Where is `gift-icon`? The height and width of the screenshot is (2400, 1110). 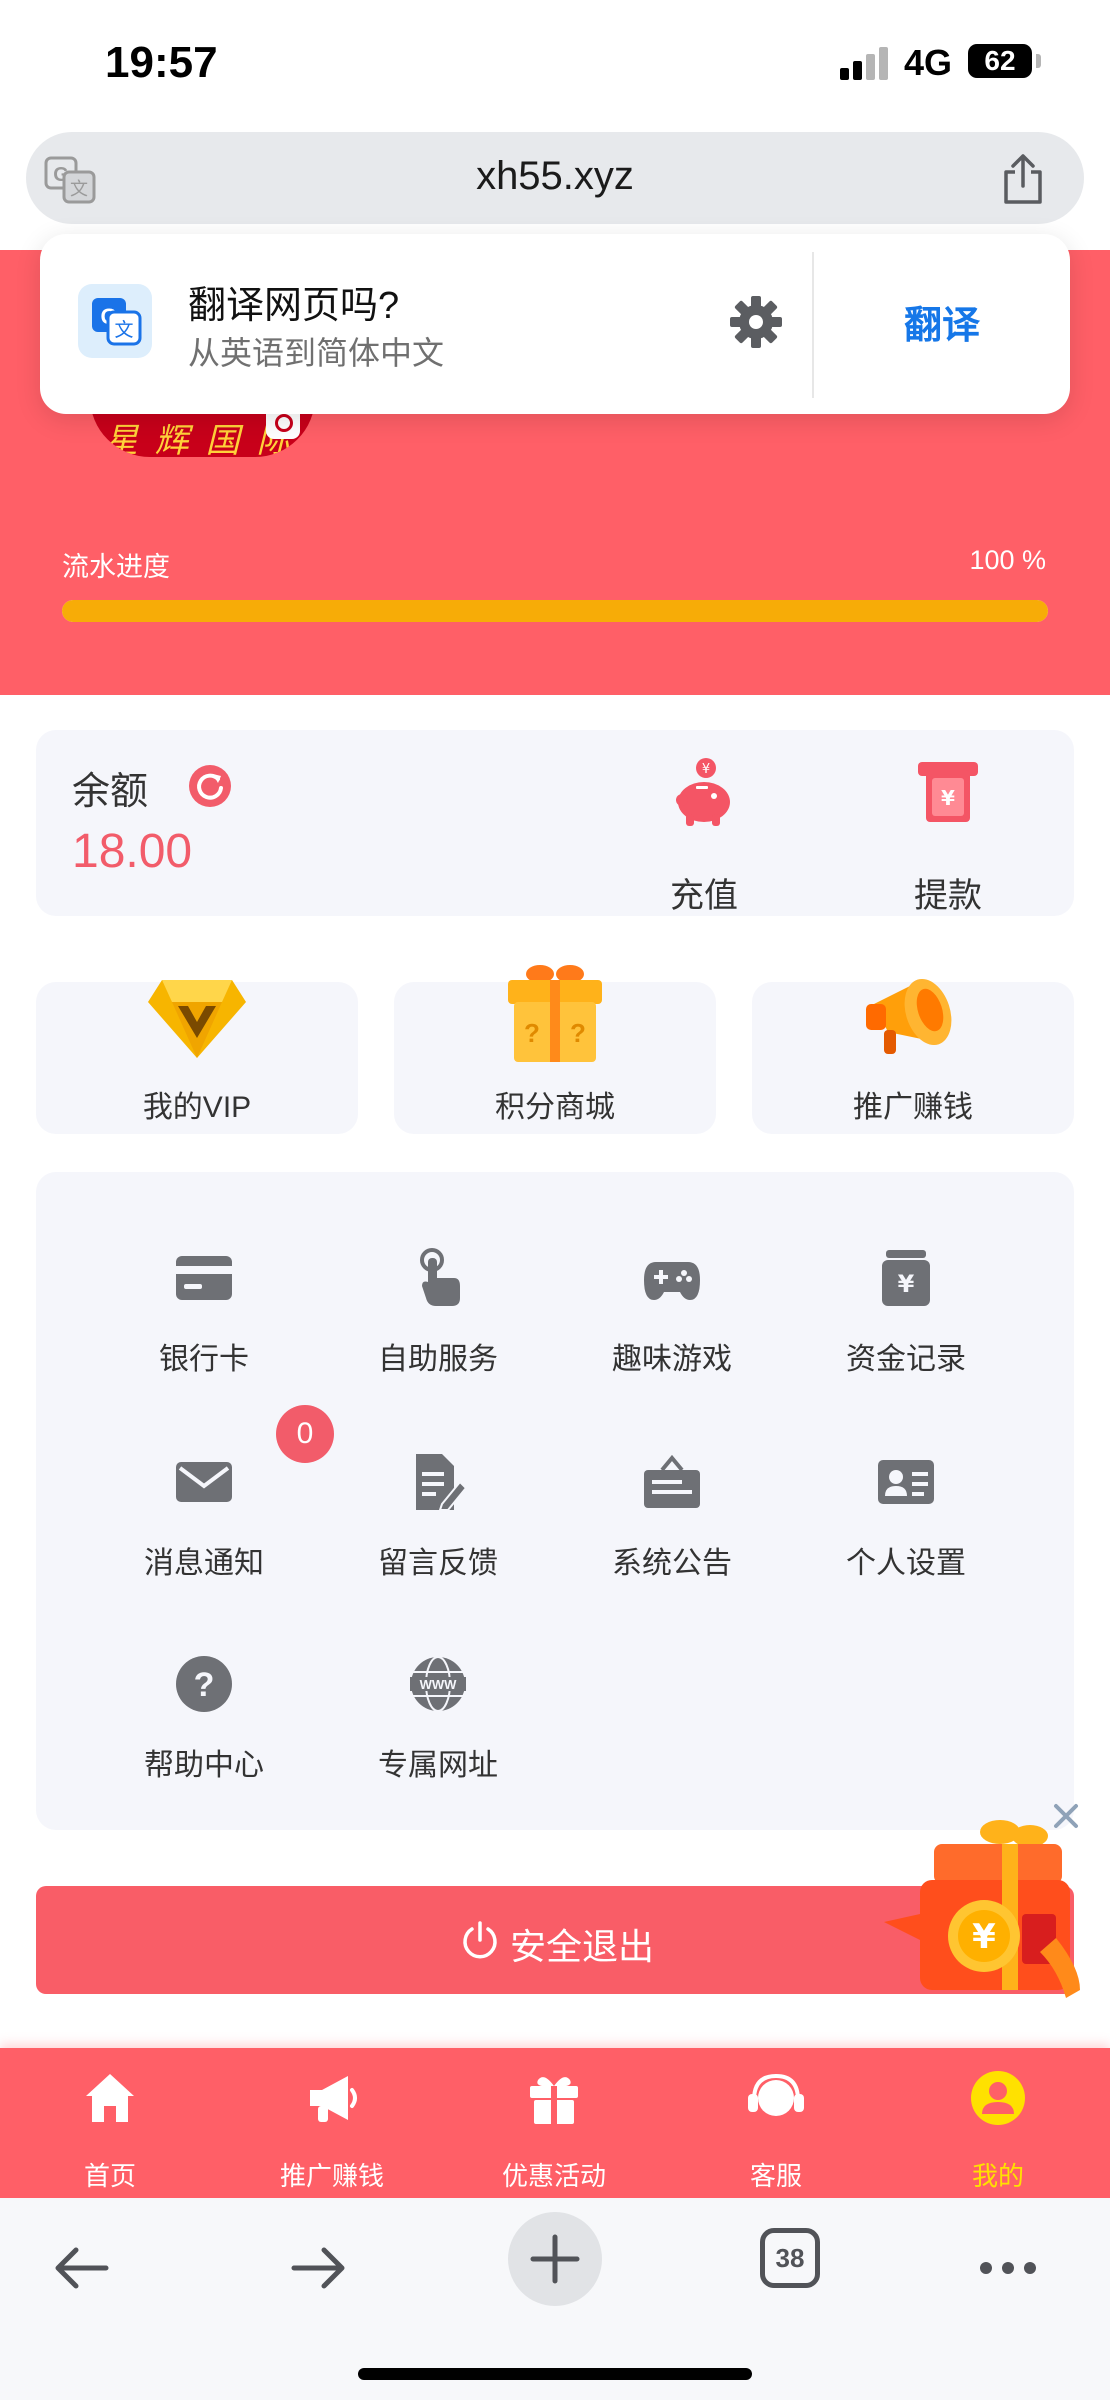 gift-icon is located at coordinates (554, 2100).